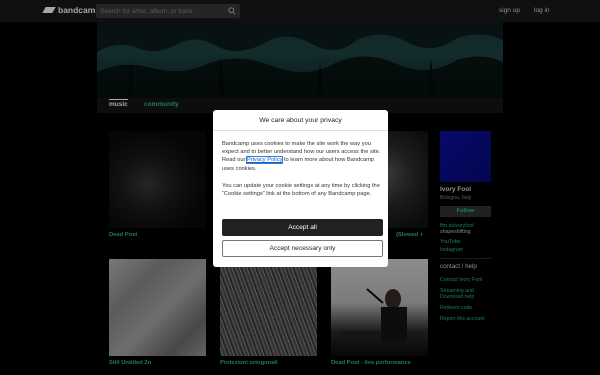 This screenshot has width=600, height=375. Describe the element at coordinates (302, 248) in the screenshot. I see `accept-necessary-button: Accept necessary only` at that location.